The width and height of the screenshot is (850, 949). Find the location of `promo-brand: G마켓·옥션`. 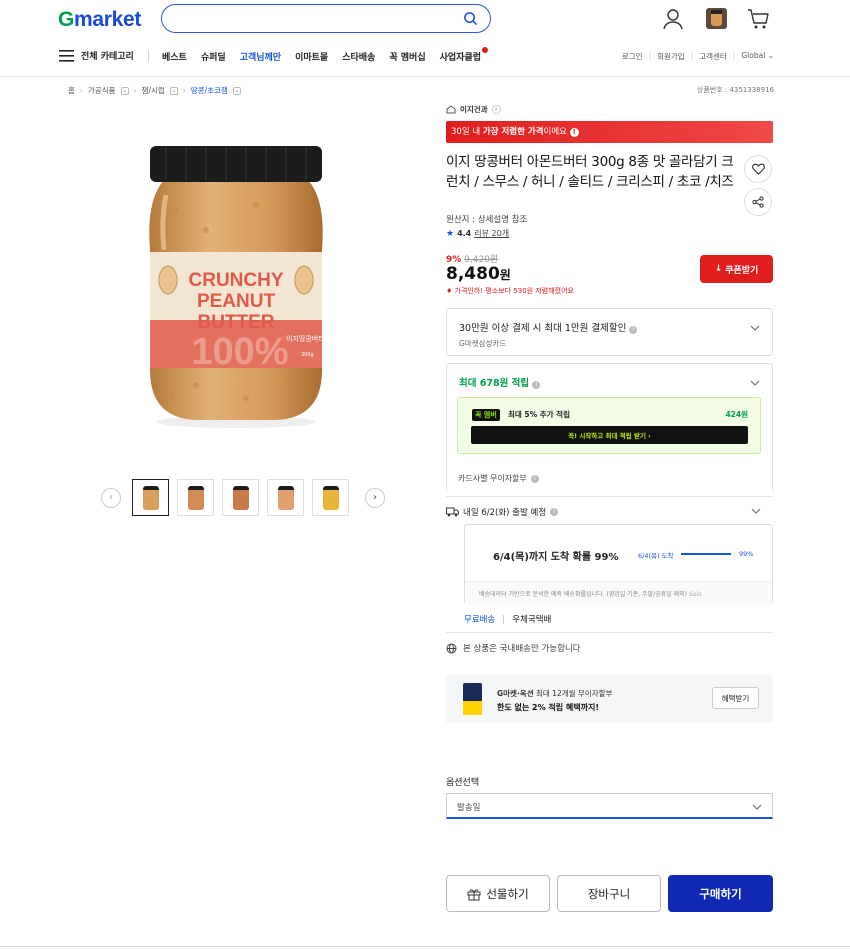

promo-brand: G마켓·옥션 is located at coordinates (515, 693).